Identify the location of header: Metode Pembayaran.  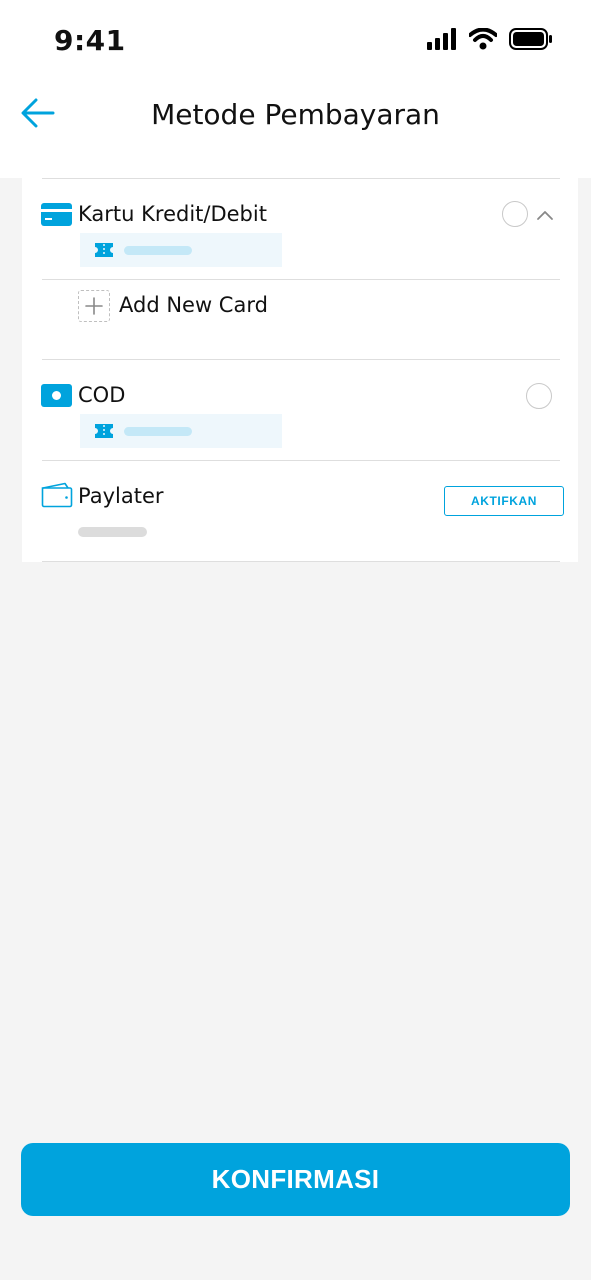
(295, 129).